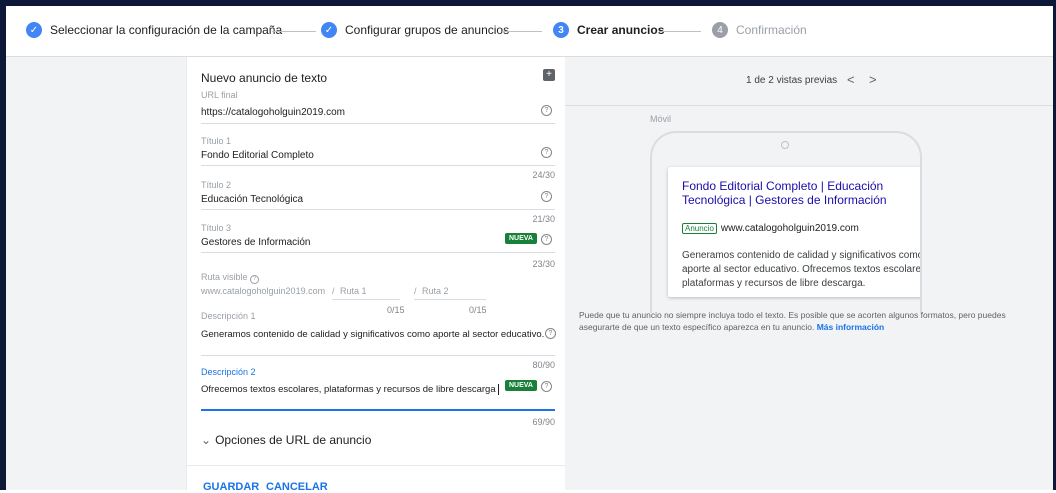  I want to click on headline3-counter: 23/30, so click(543, 264).